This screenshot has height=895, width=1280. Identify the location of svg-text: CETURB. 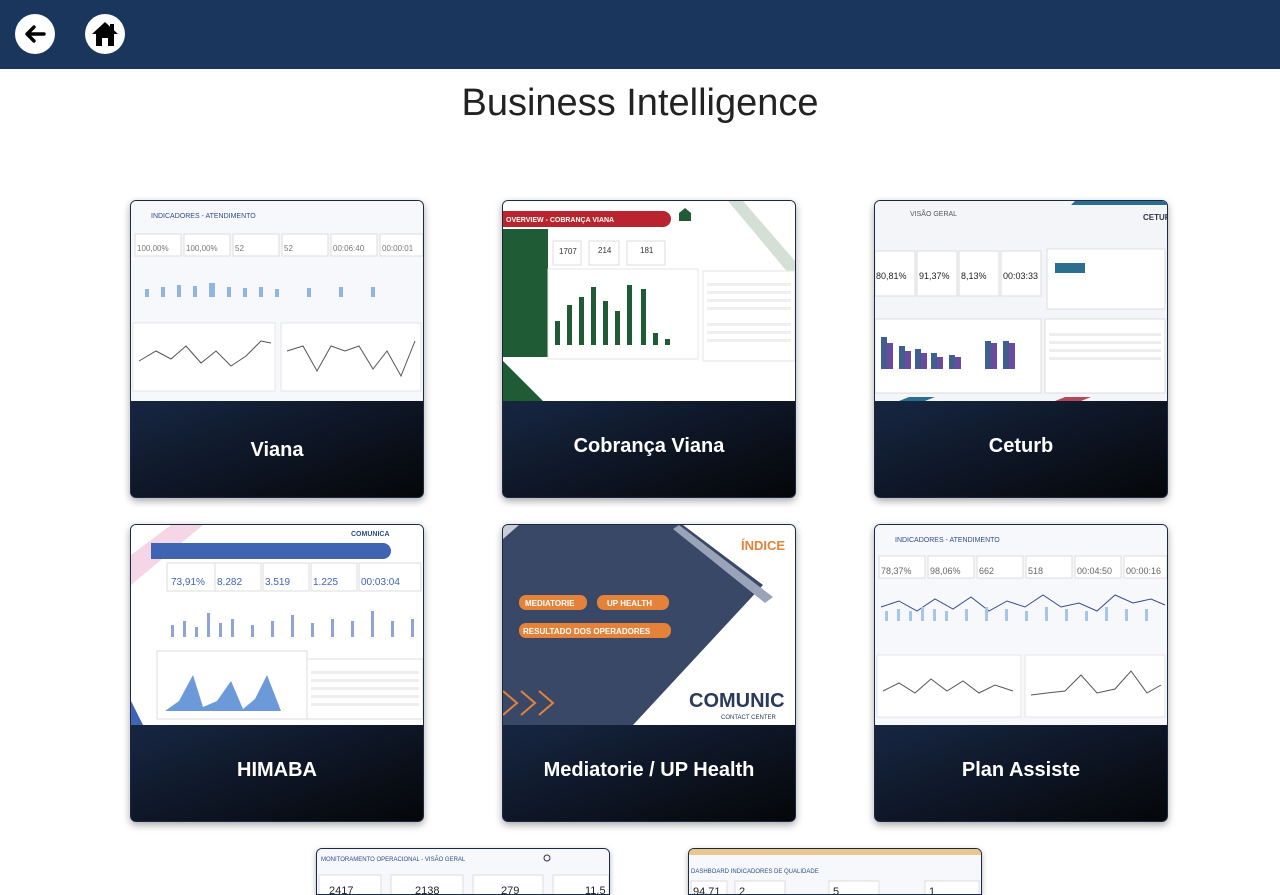
(1155, 217).